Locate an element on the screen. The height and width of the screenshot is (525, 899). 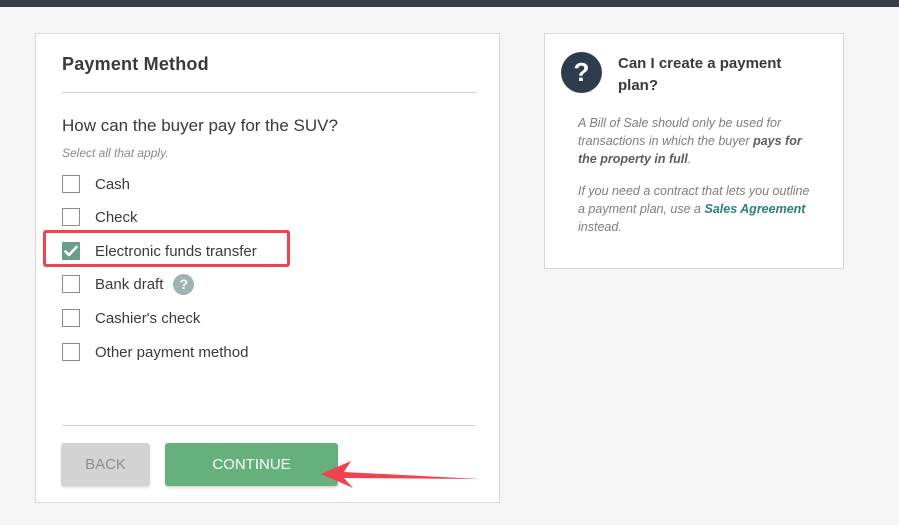
option-label: Check is located at coordinates (116, 217).